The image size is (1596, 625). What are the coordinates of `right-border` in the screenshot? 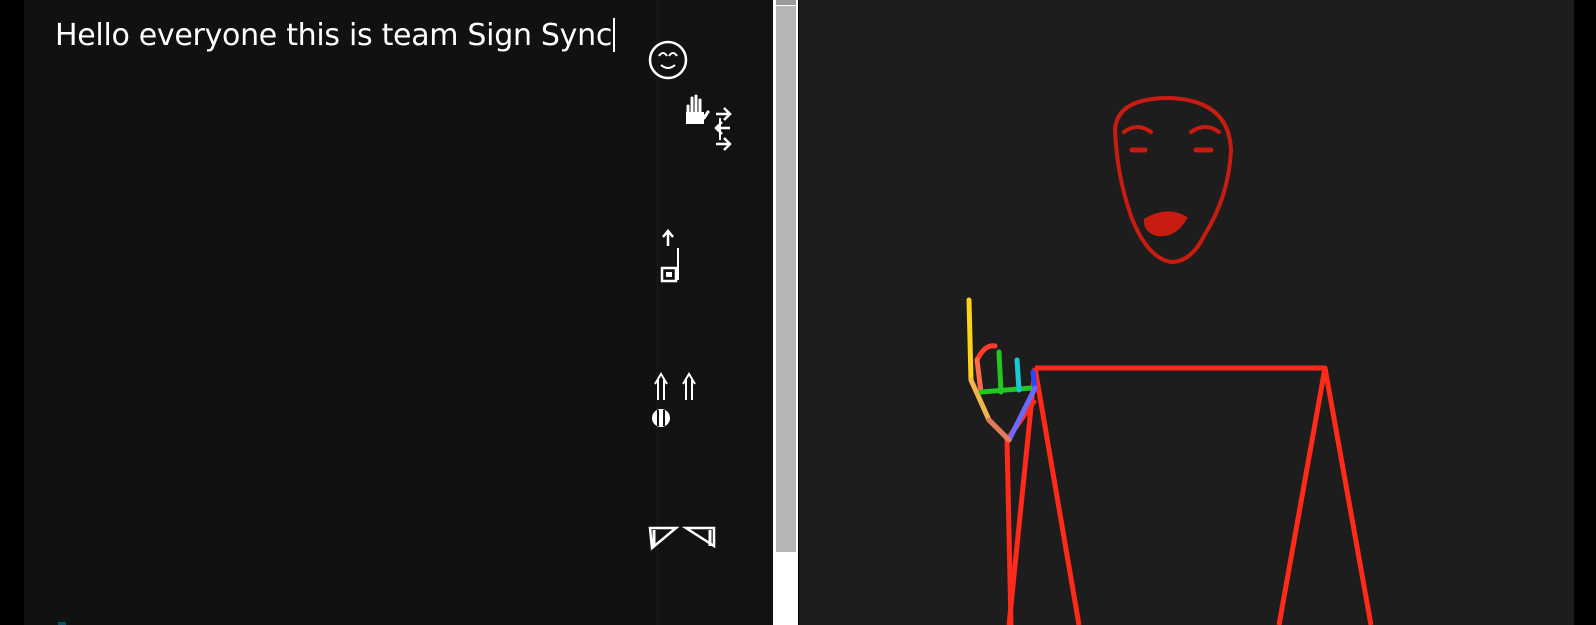 It's located at (1585, 312).